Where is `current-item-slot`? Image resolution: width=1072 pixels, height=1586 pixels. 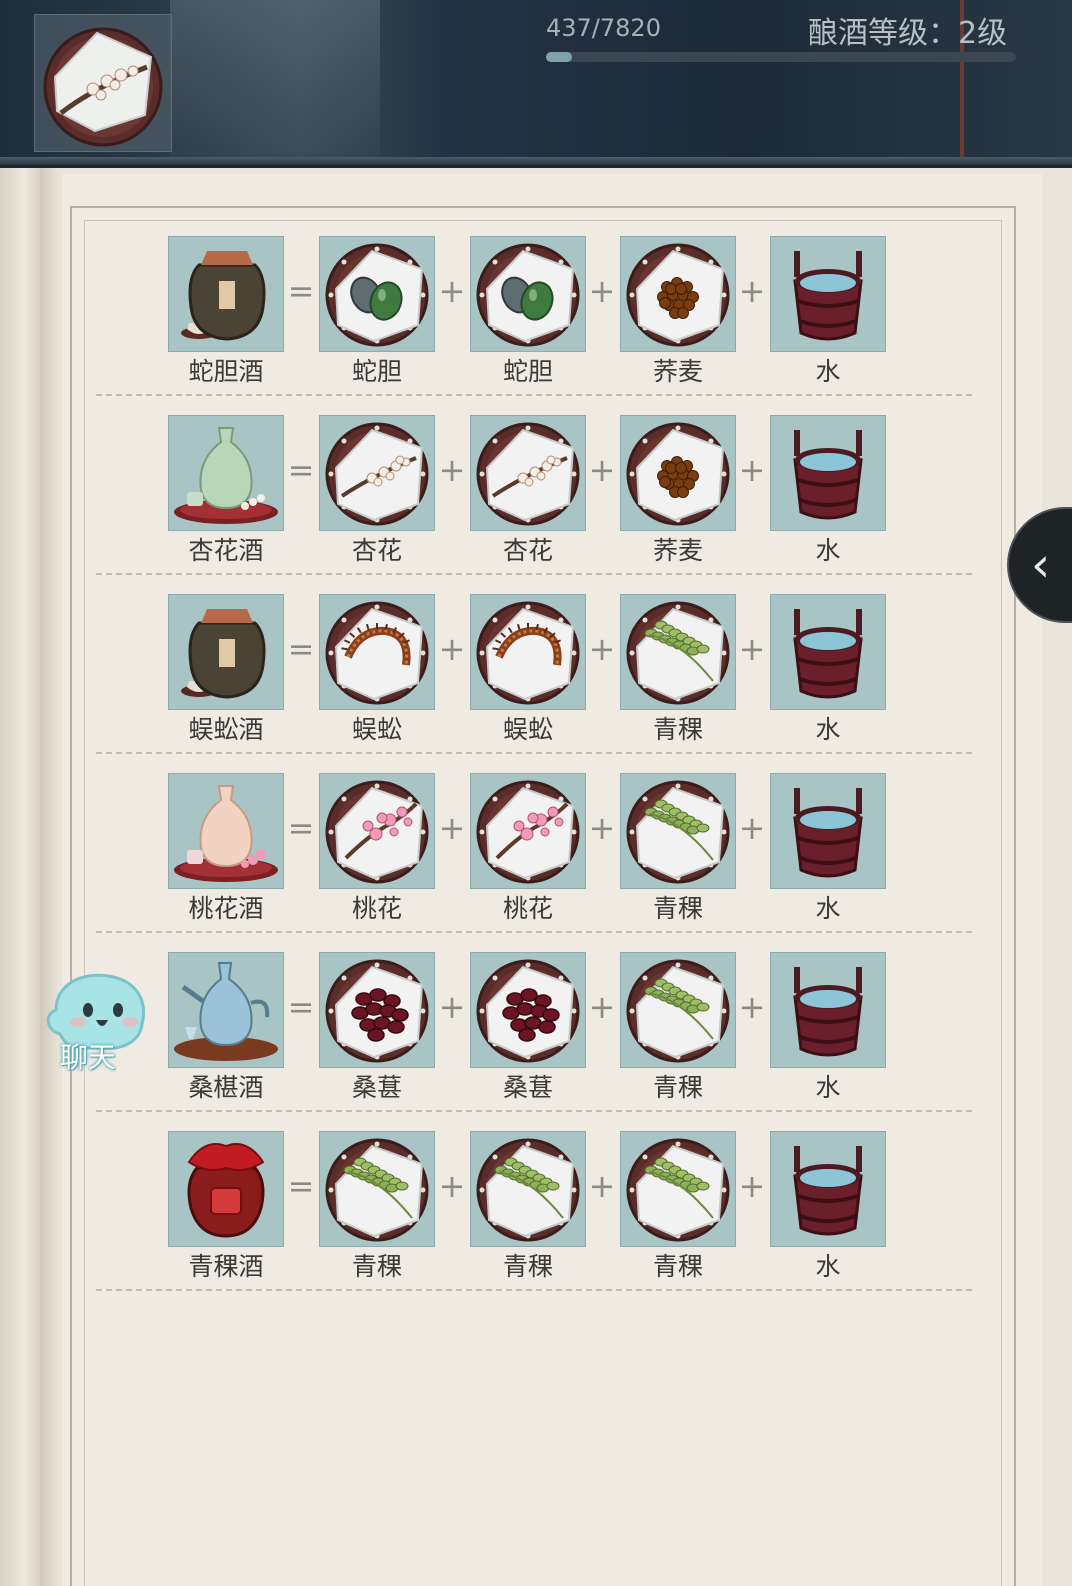
current-item-slot is located at coordinates (103, 83).